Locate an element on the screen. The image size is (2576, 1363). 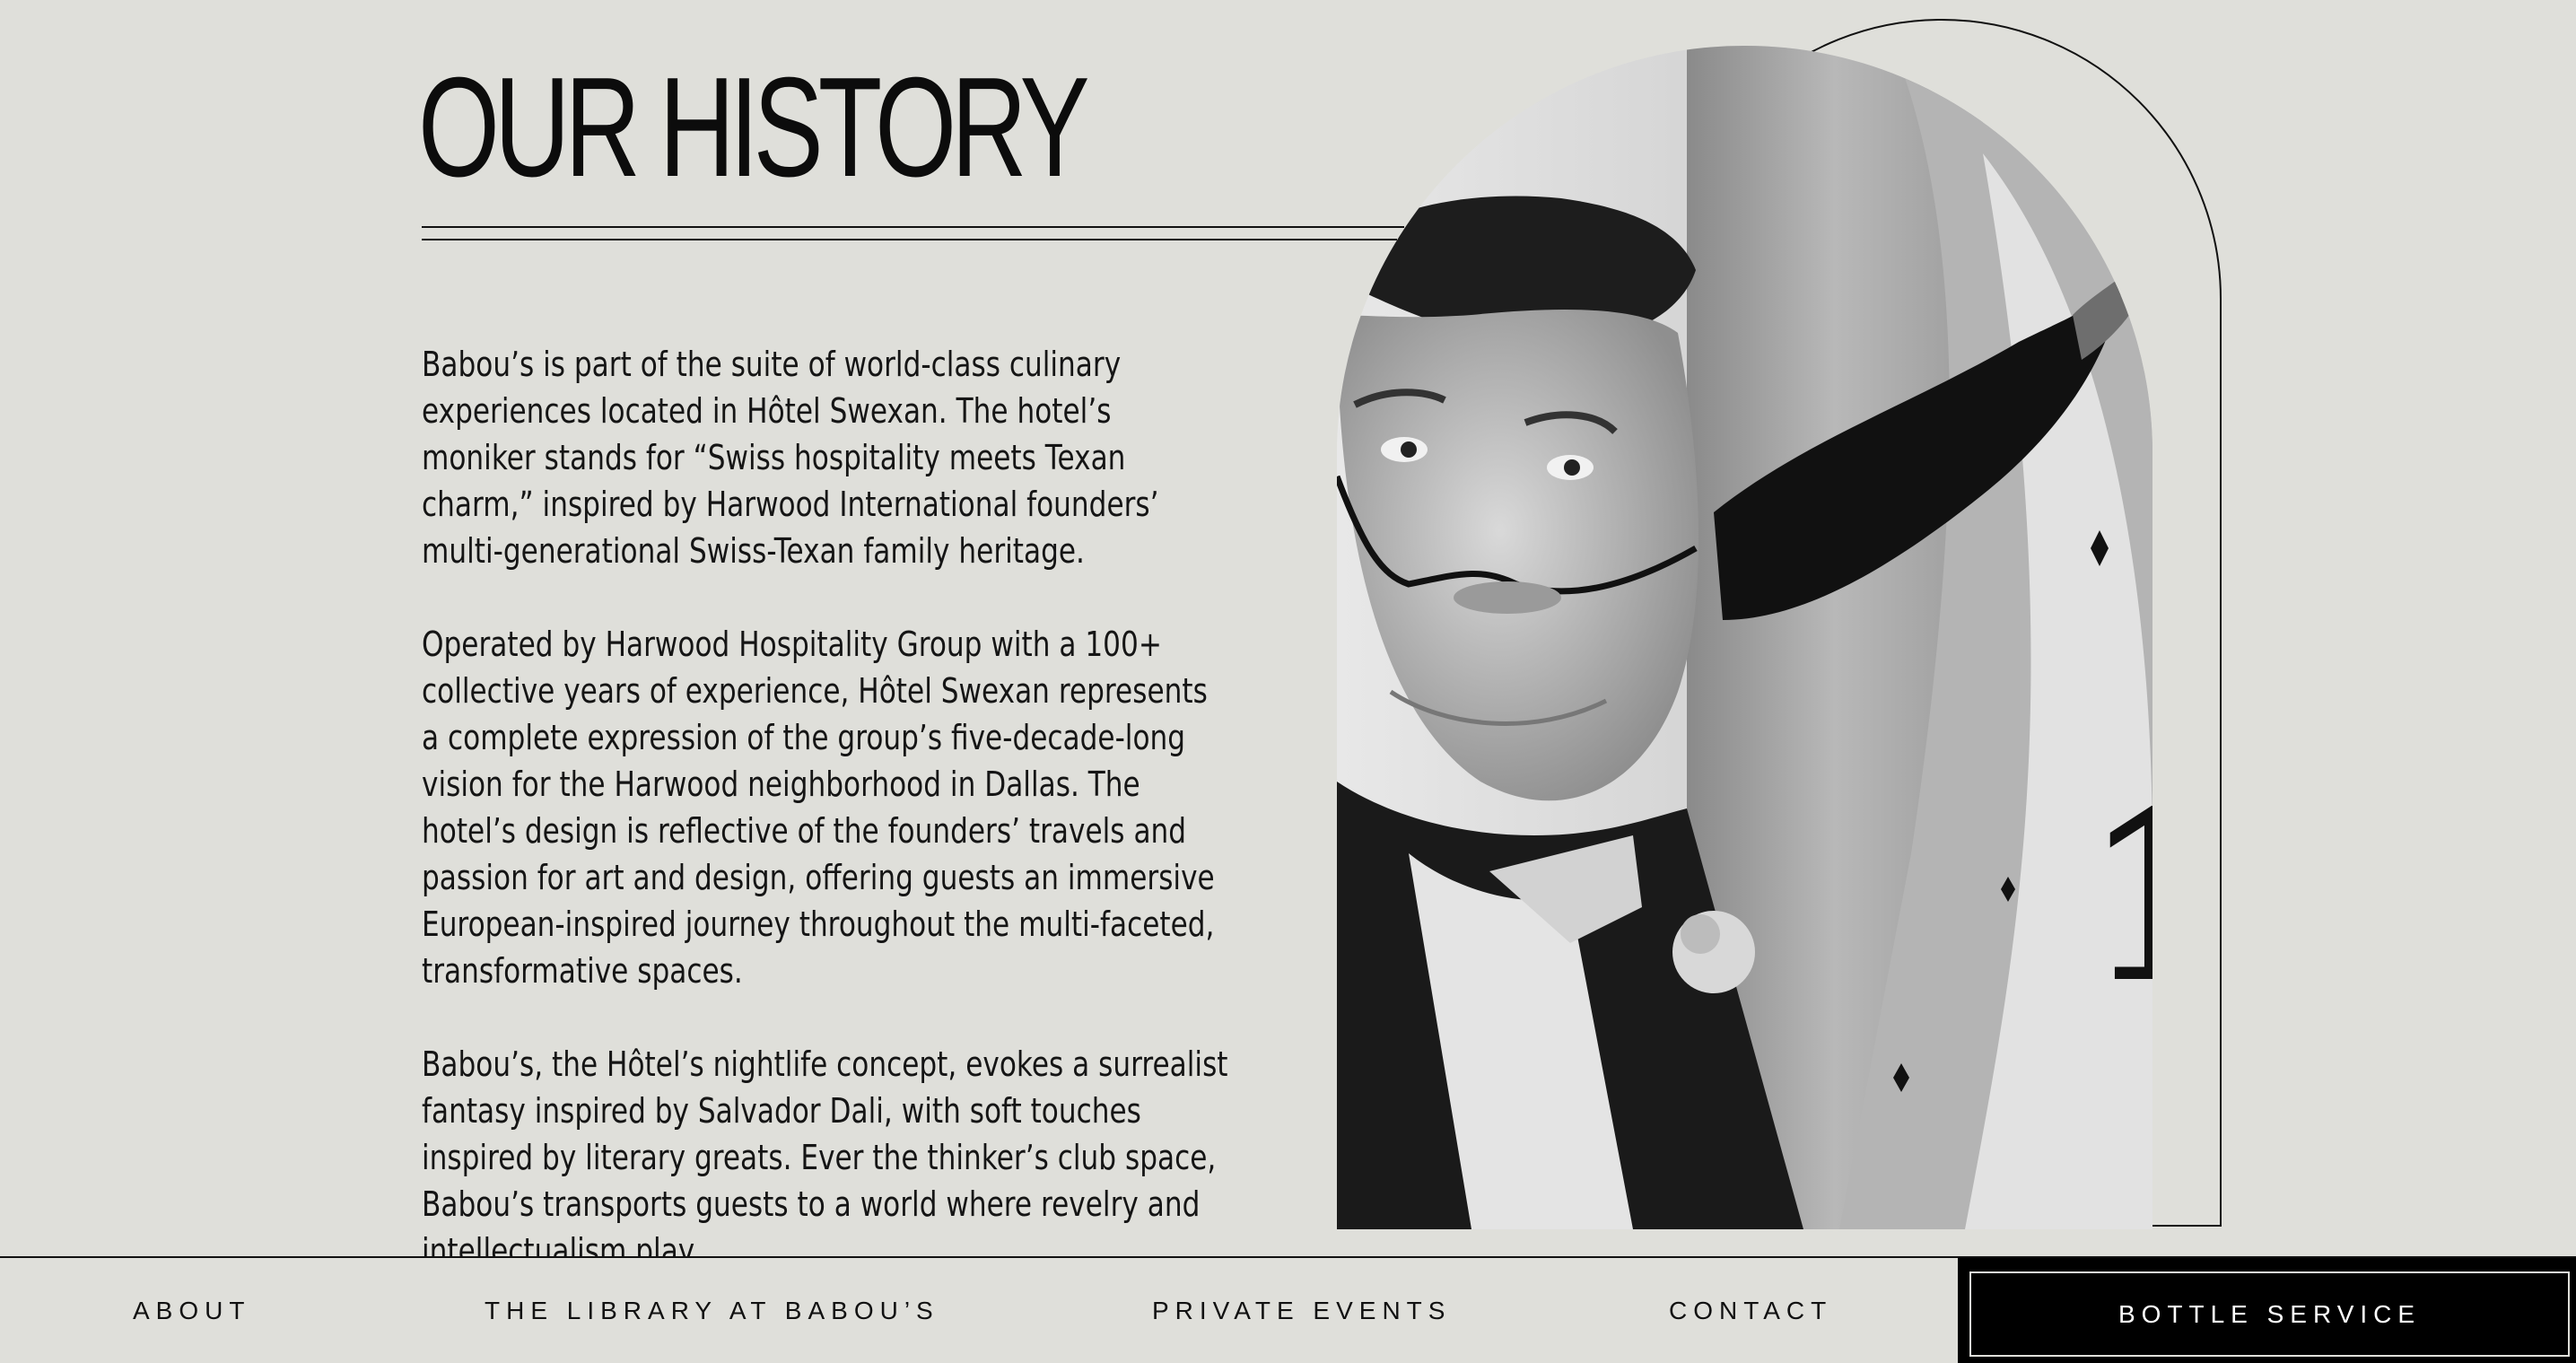
nav-link-private-events: PRIVATE EVENTS is located at coordinates (1302, 1310).